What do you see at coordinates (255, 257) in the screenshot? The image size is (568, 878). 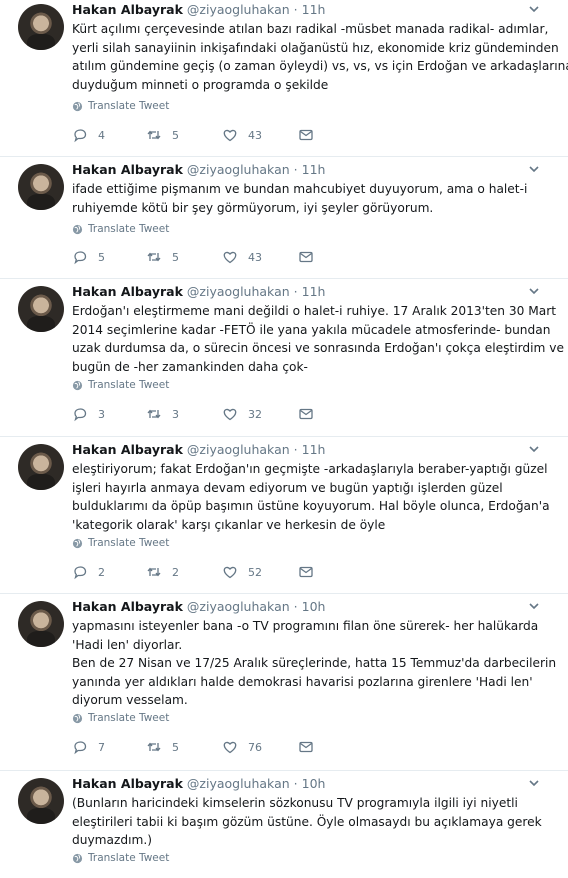 I see `like-count: 43` at bounding box center [255, 257].